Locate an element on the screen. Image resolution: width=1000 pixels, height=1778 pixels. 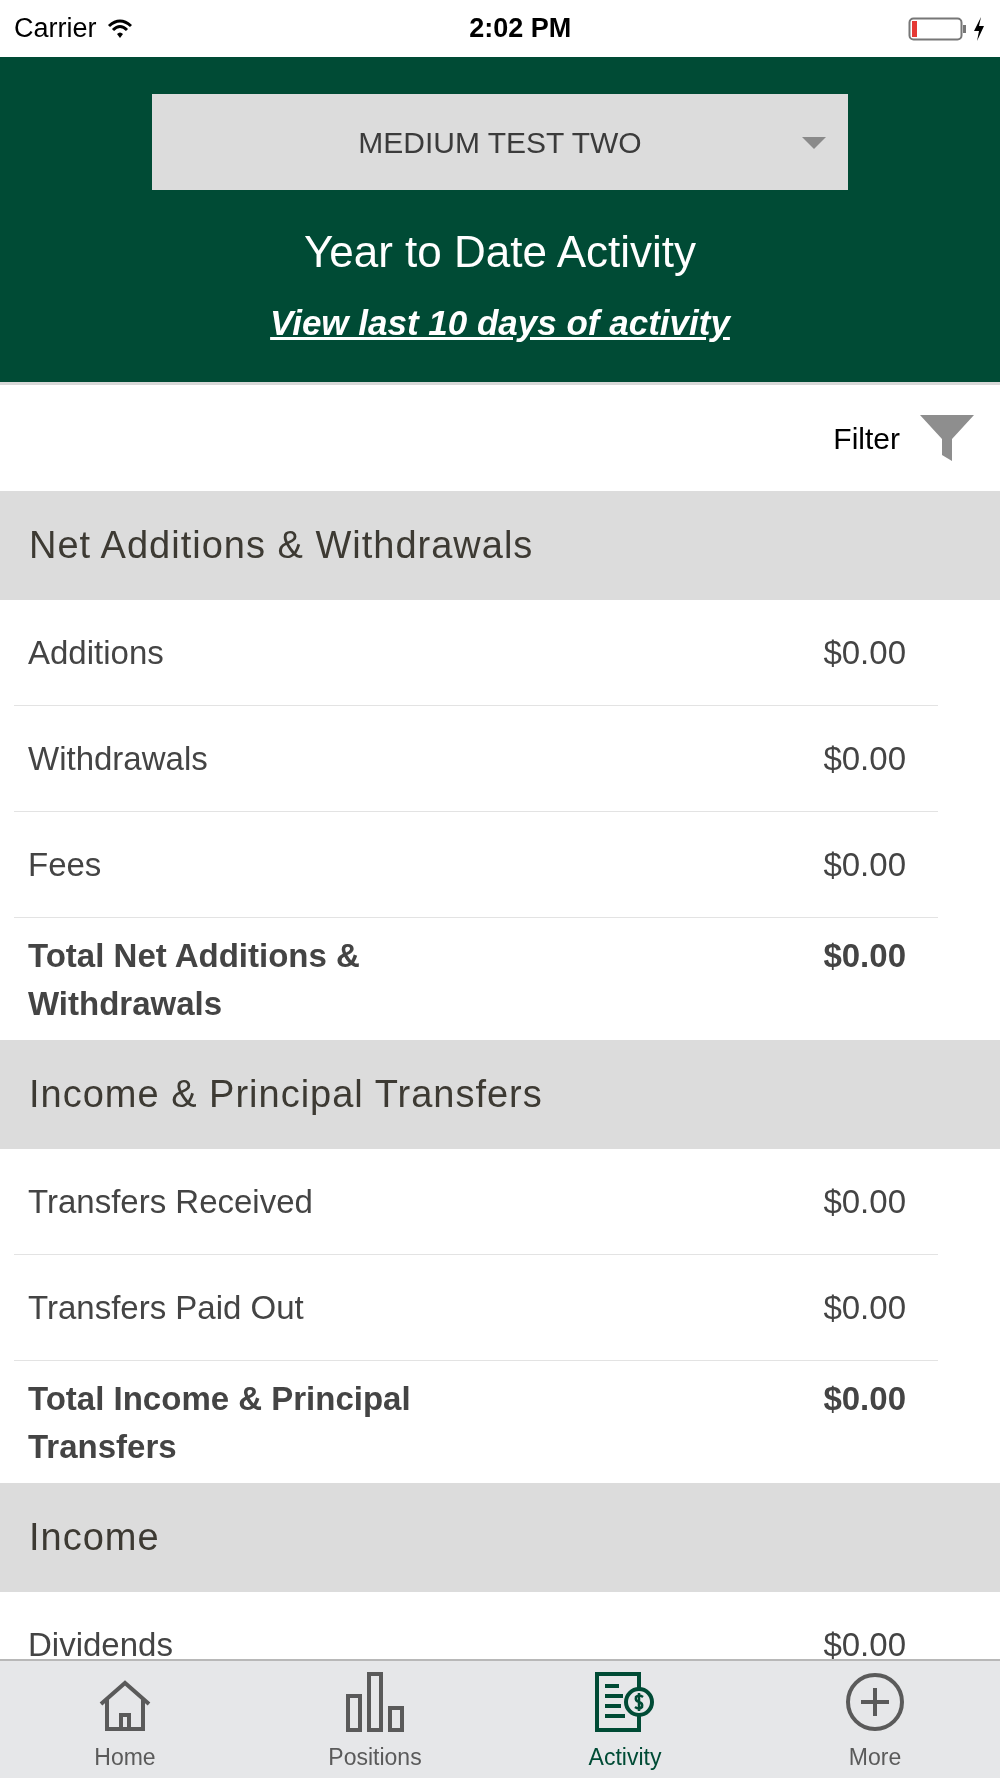
tab-bar-item: Positions is located at coordinates (375, 1719).